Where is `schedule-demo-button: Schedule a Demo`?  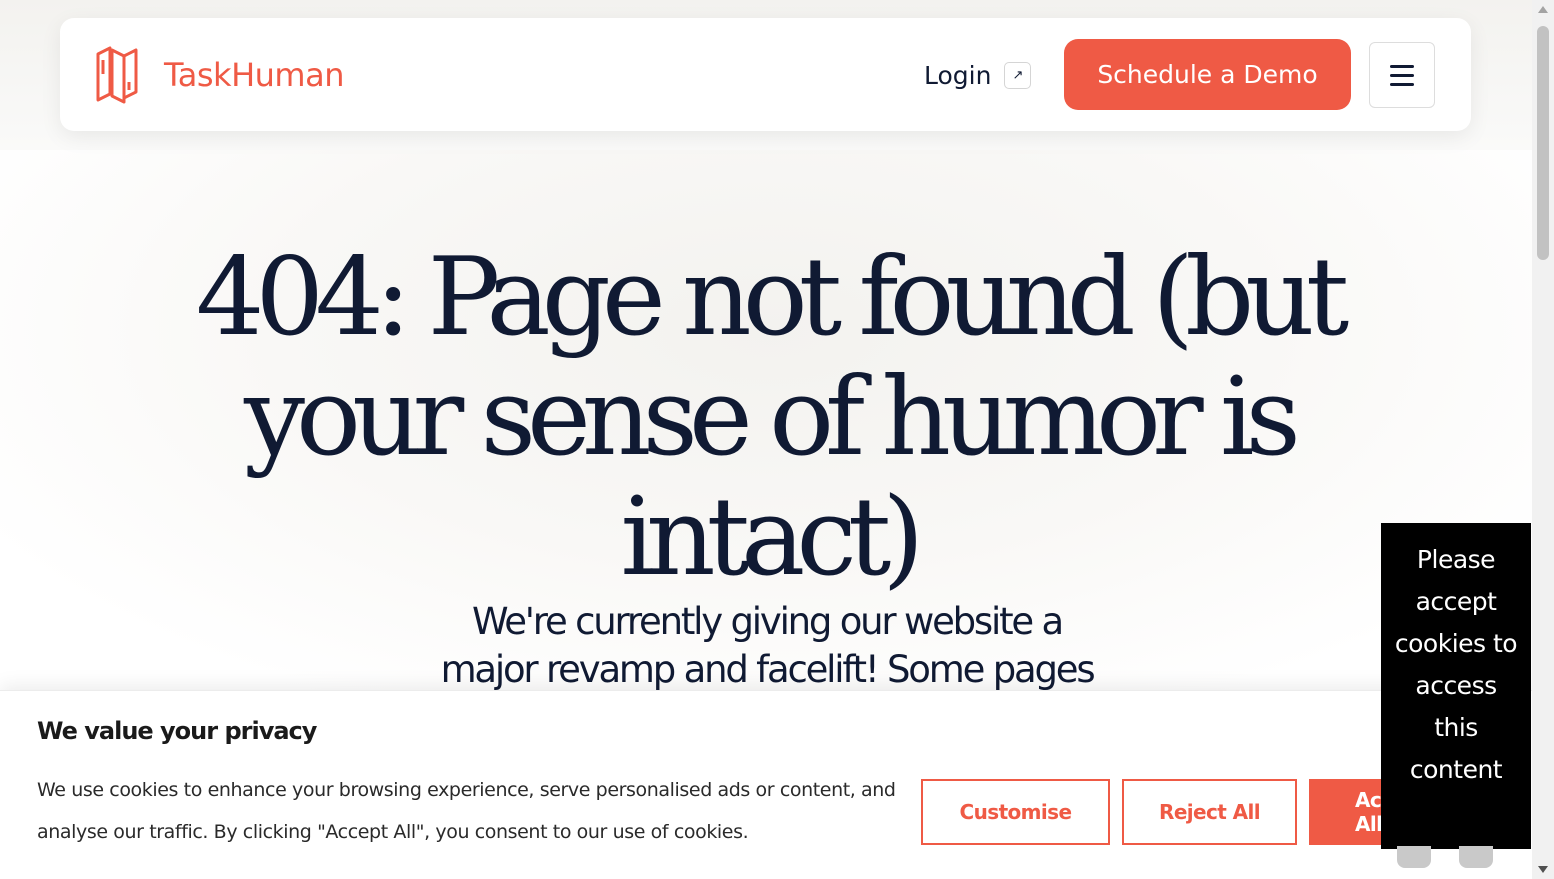 schedule-demo-button: Schedule a Demo is located at coordinates (1207, 74).